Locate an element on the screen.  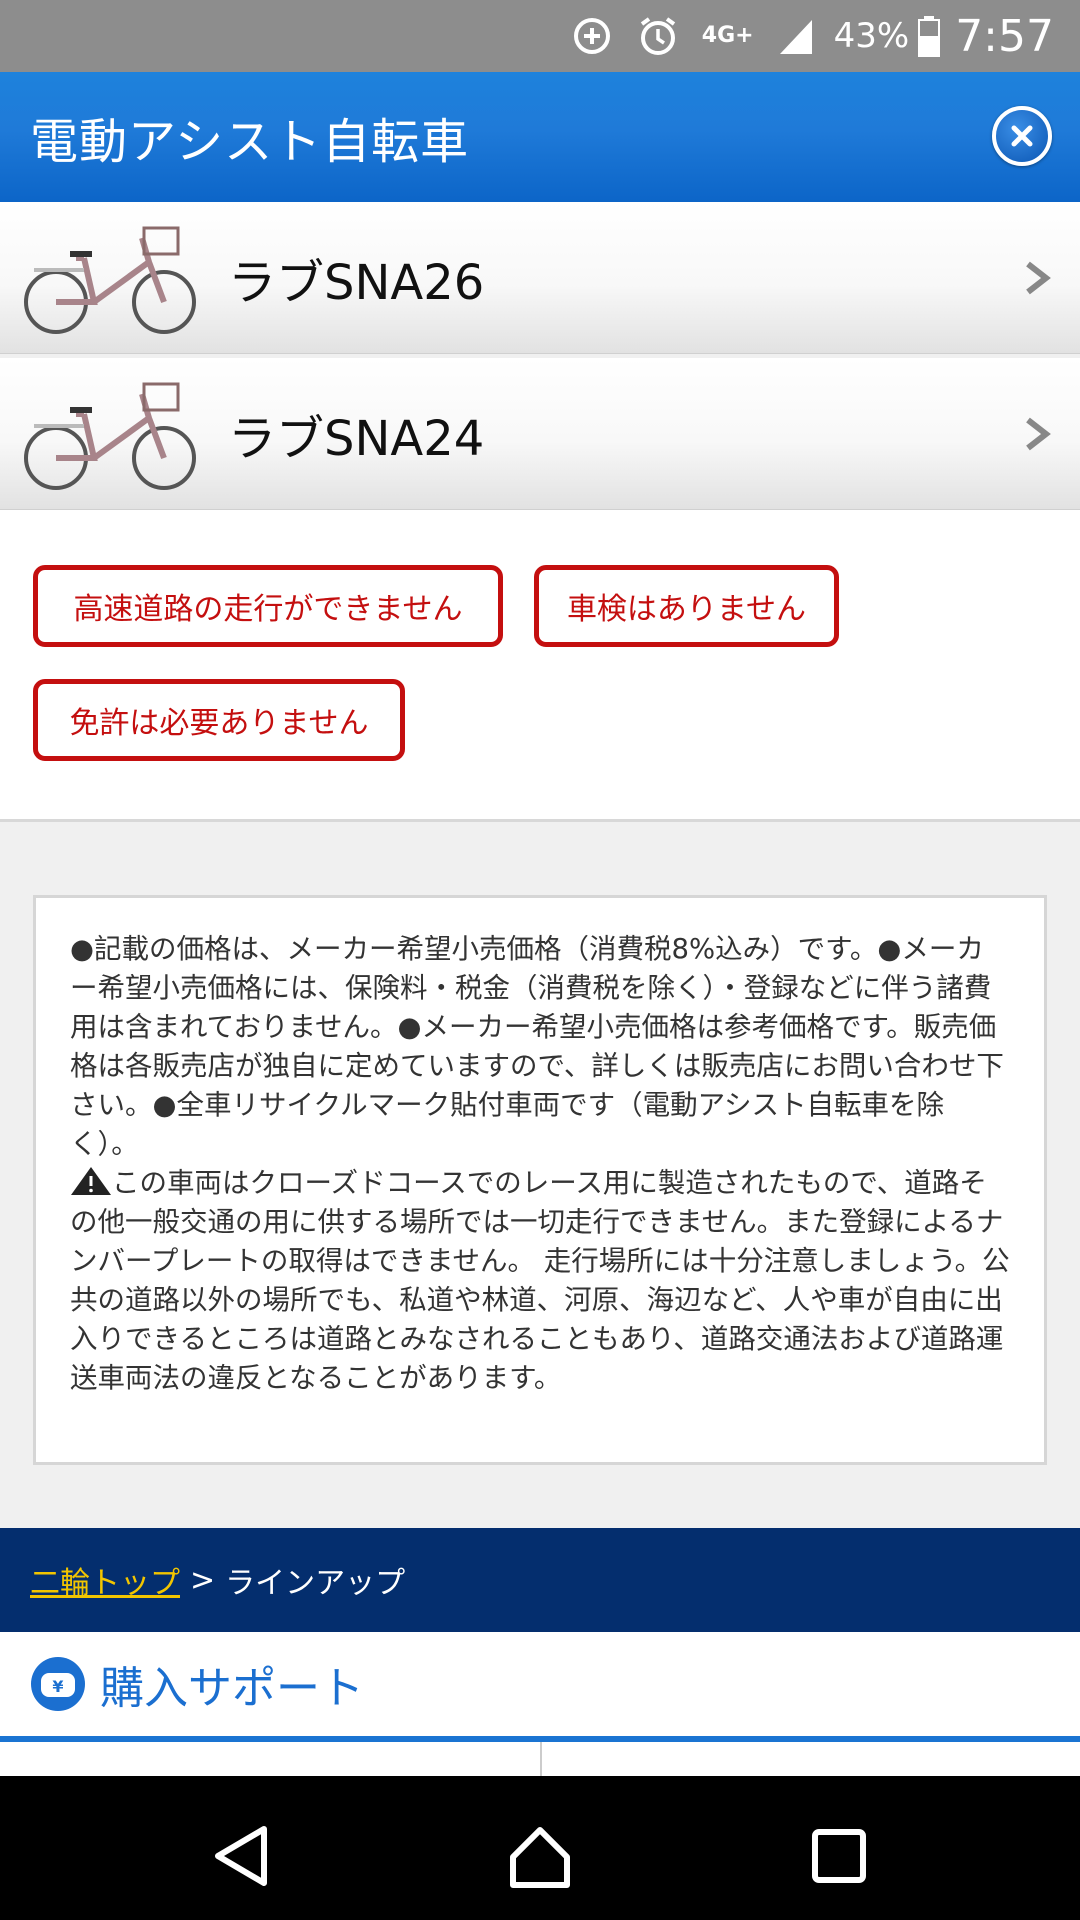
breadcrumb-current: ラインアップ is located at coordinates (315, 1583).